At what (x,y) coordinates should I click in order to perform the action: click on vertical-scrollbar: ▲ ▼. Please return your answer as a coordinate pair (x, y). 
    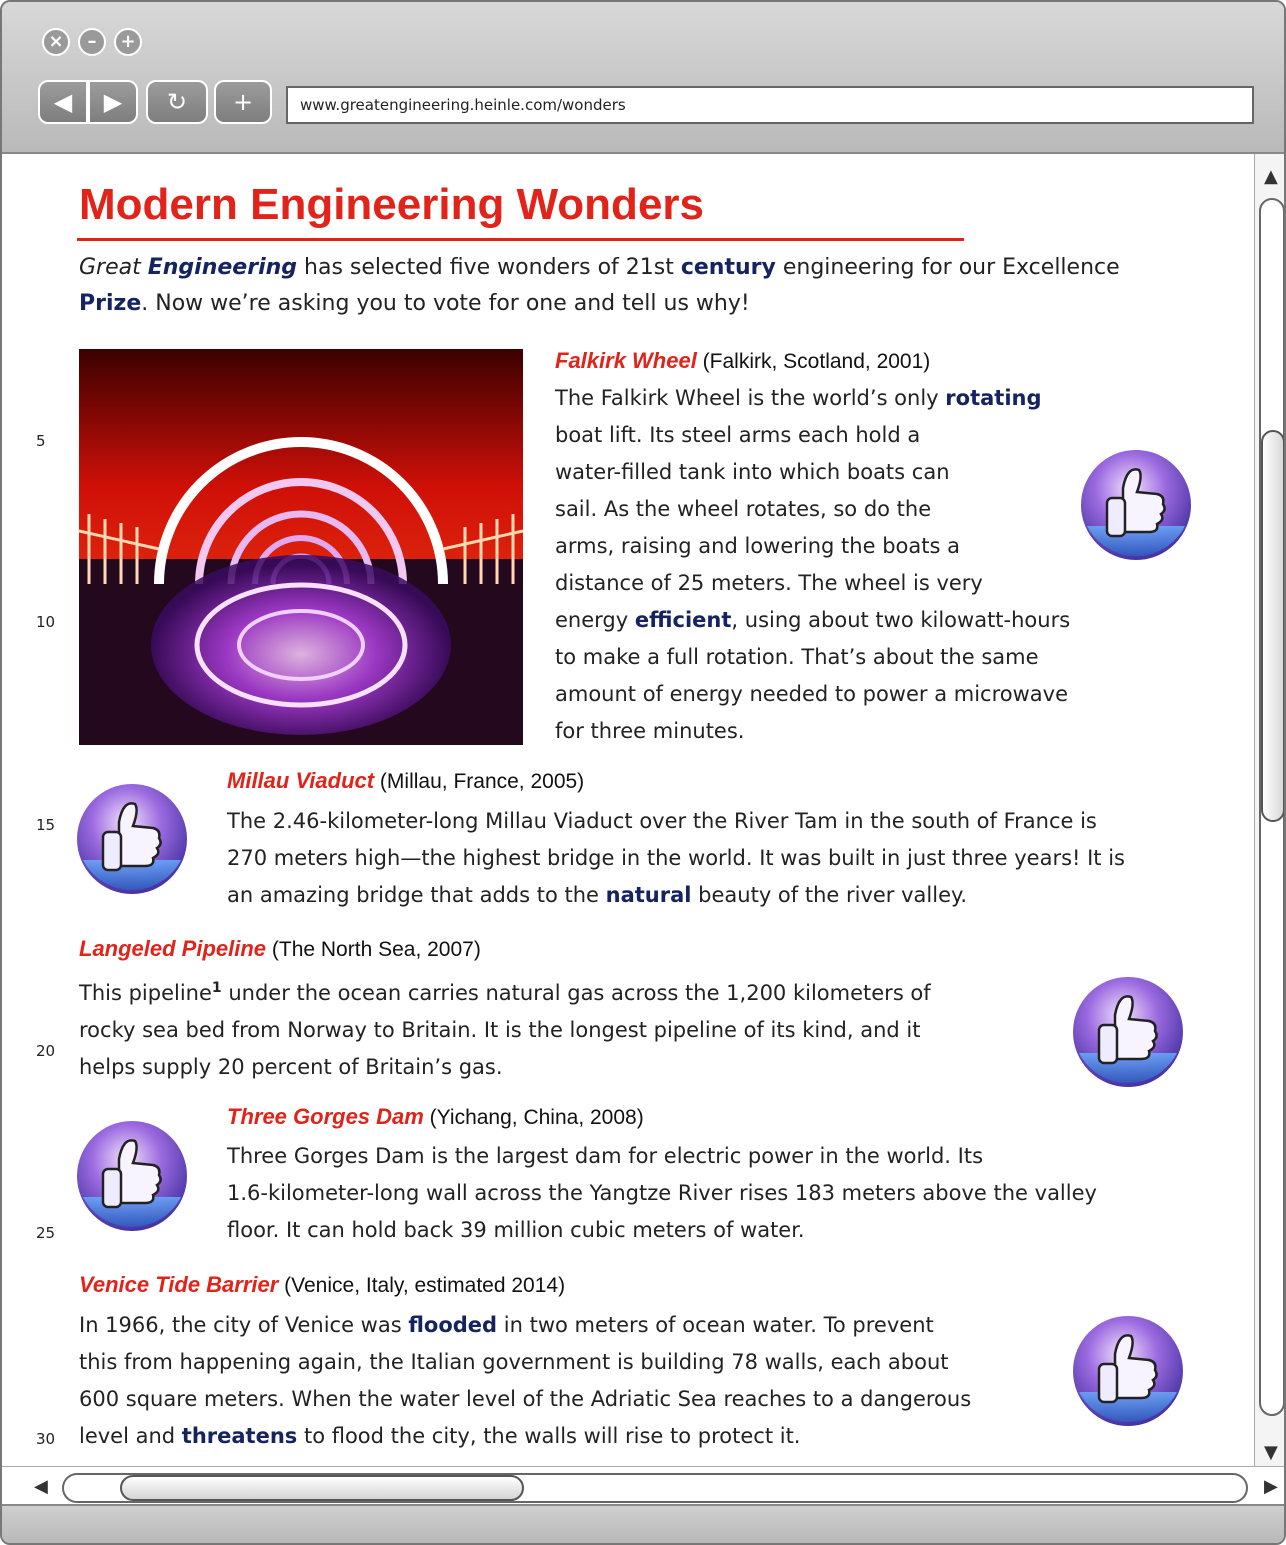
    Looking at the image, I should click on (1269, 810).